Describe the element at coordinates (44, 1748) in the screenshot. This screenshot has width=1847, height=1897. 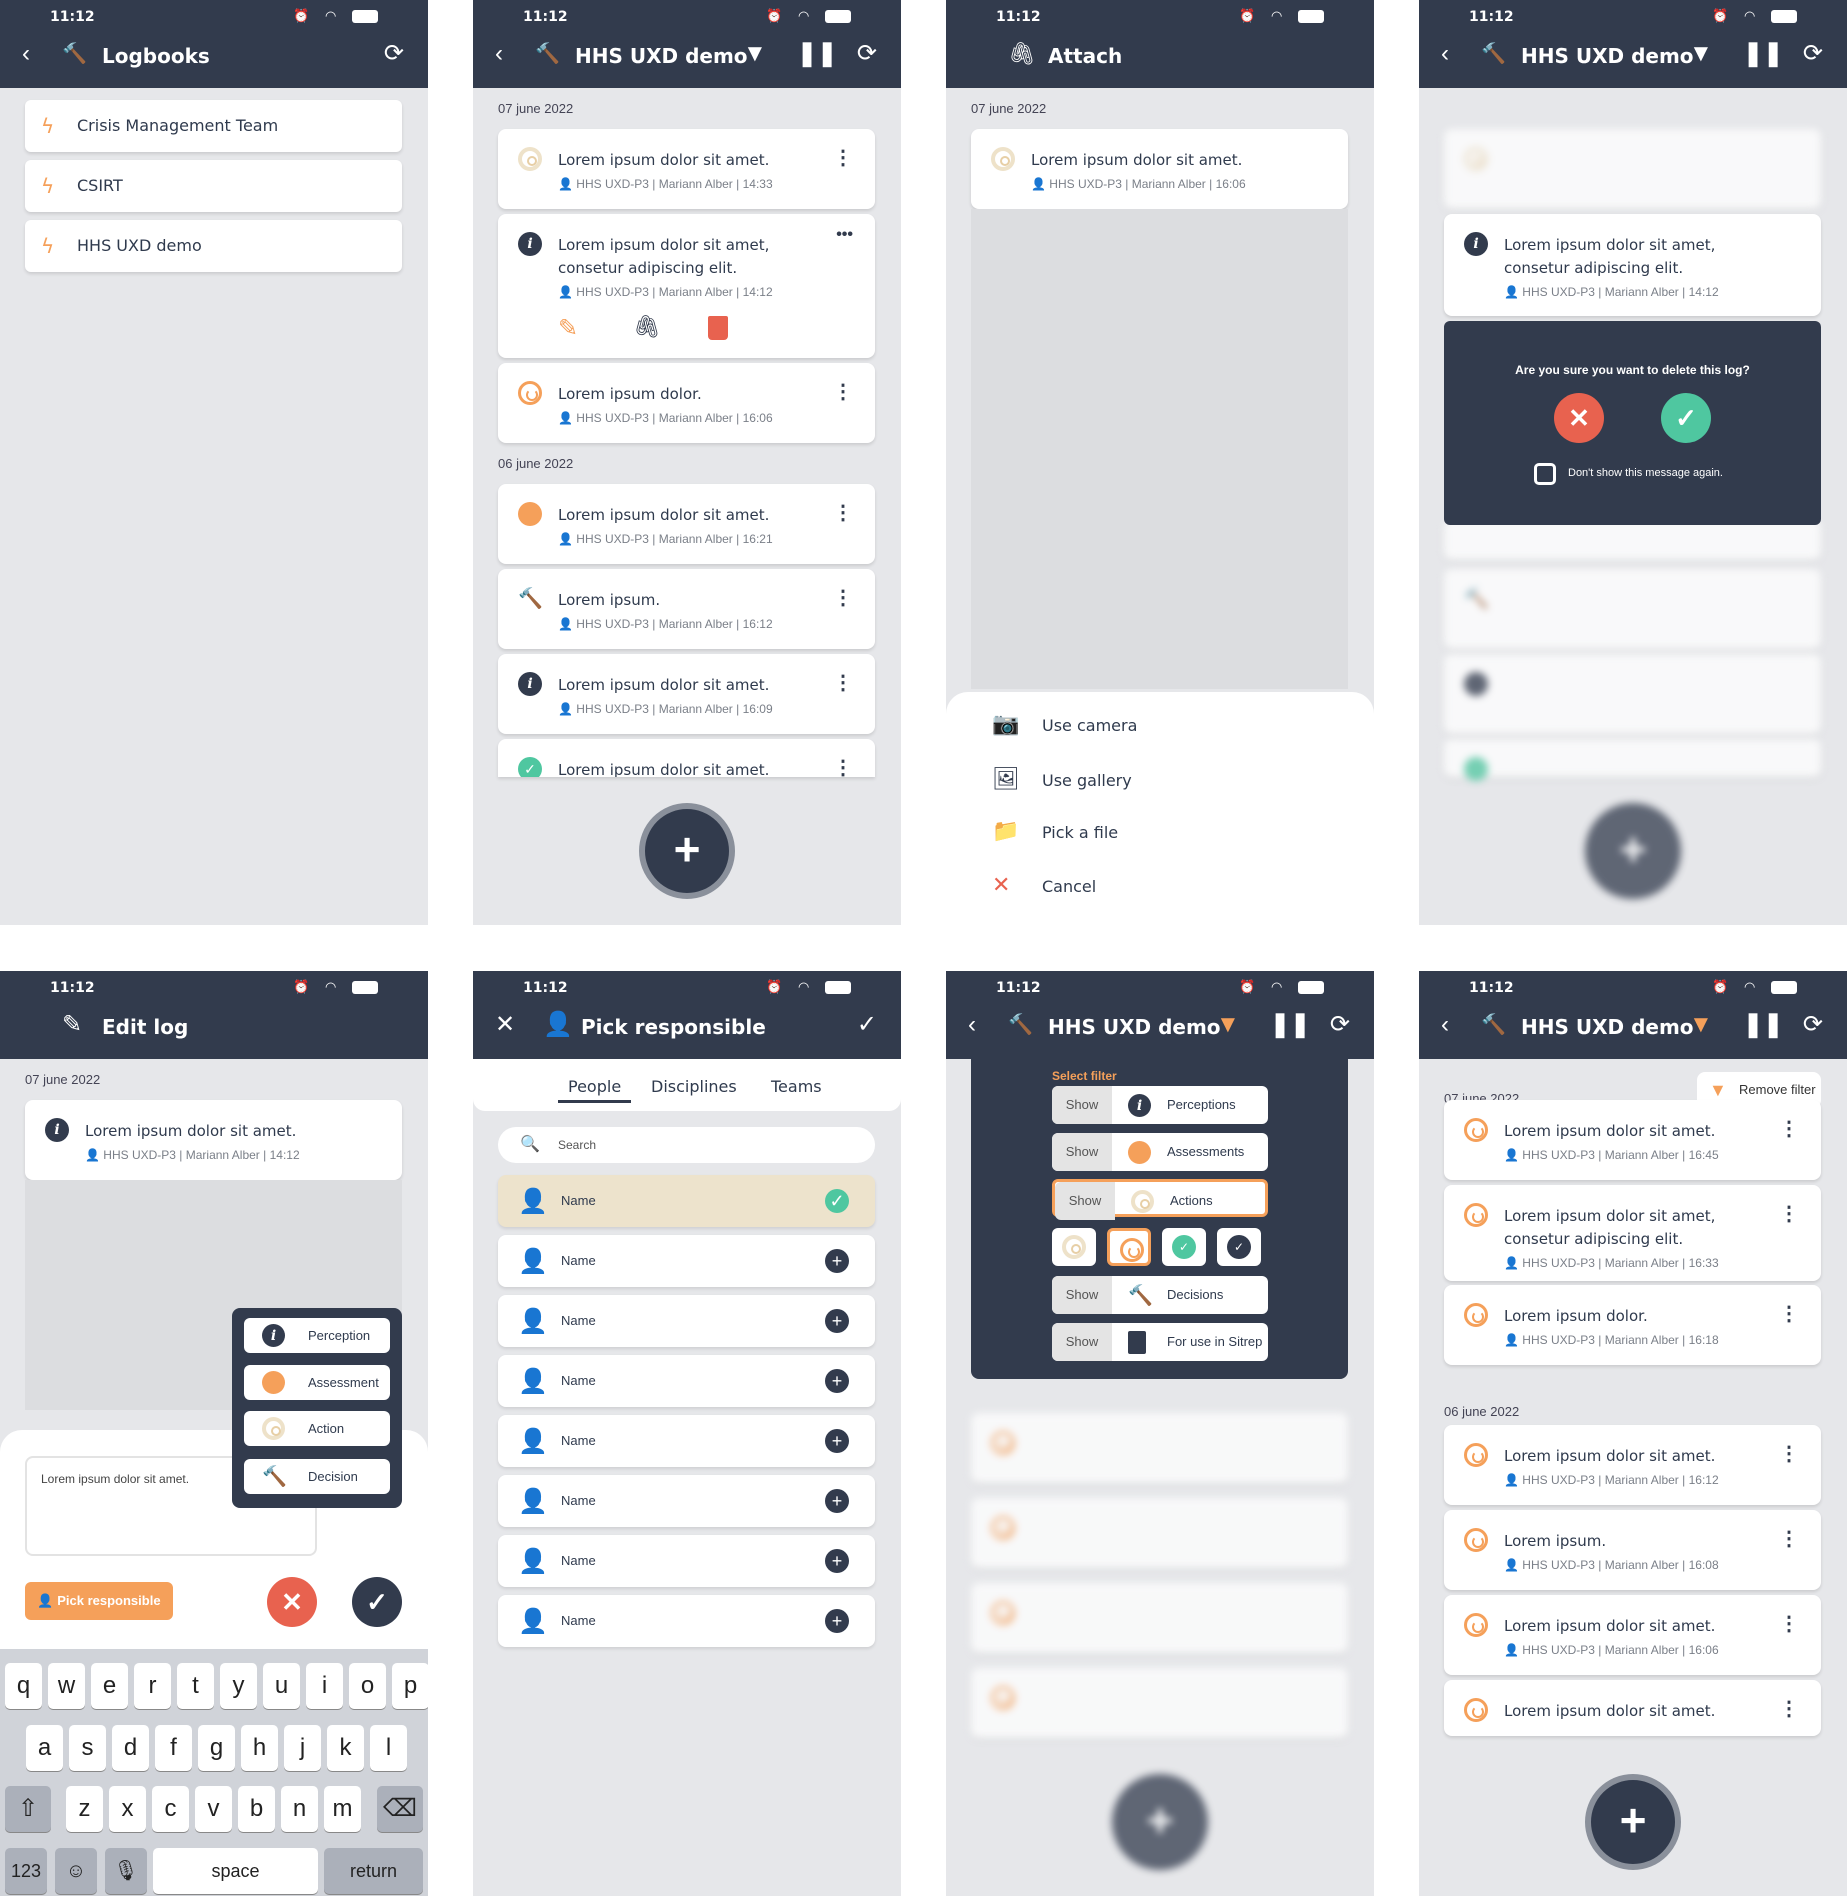
I see `key-a: a` at that location.